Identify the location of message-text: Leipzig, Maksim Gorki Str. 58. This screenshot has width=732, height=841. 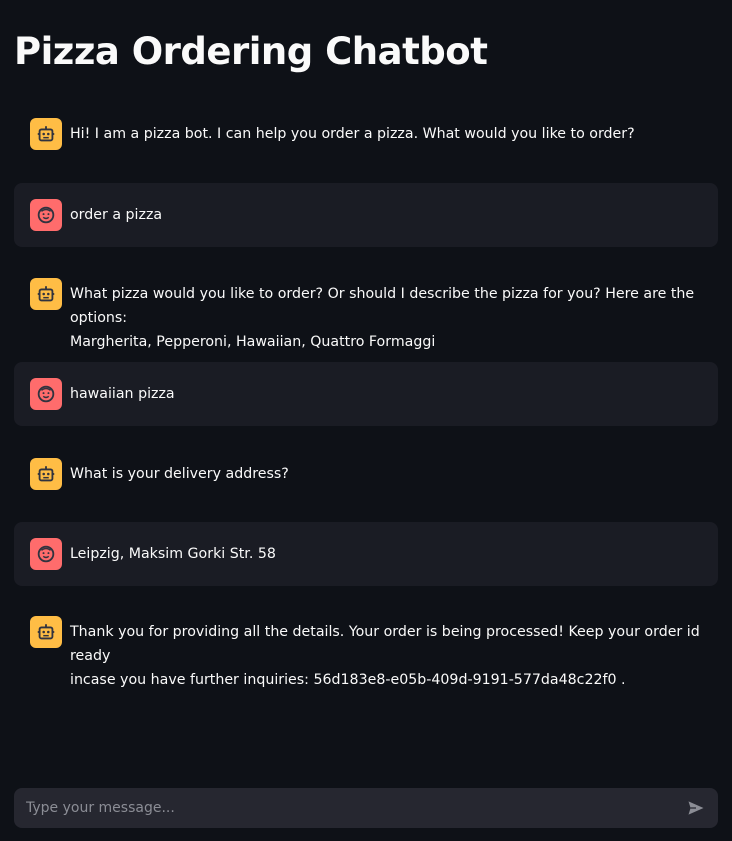
(173, 554).